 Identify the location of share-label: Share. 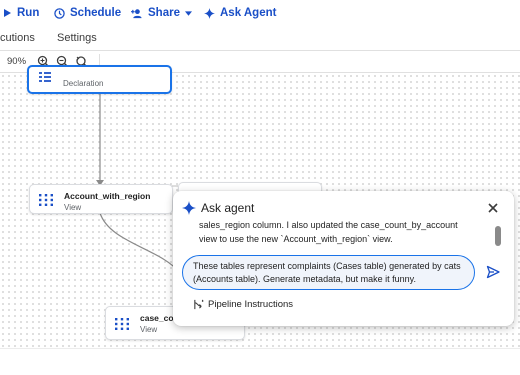
(164, 13).